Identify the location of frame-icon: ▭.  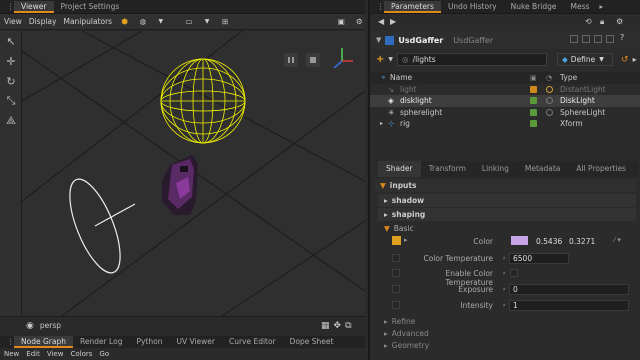
(188, 22).